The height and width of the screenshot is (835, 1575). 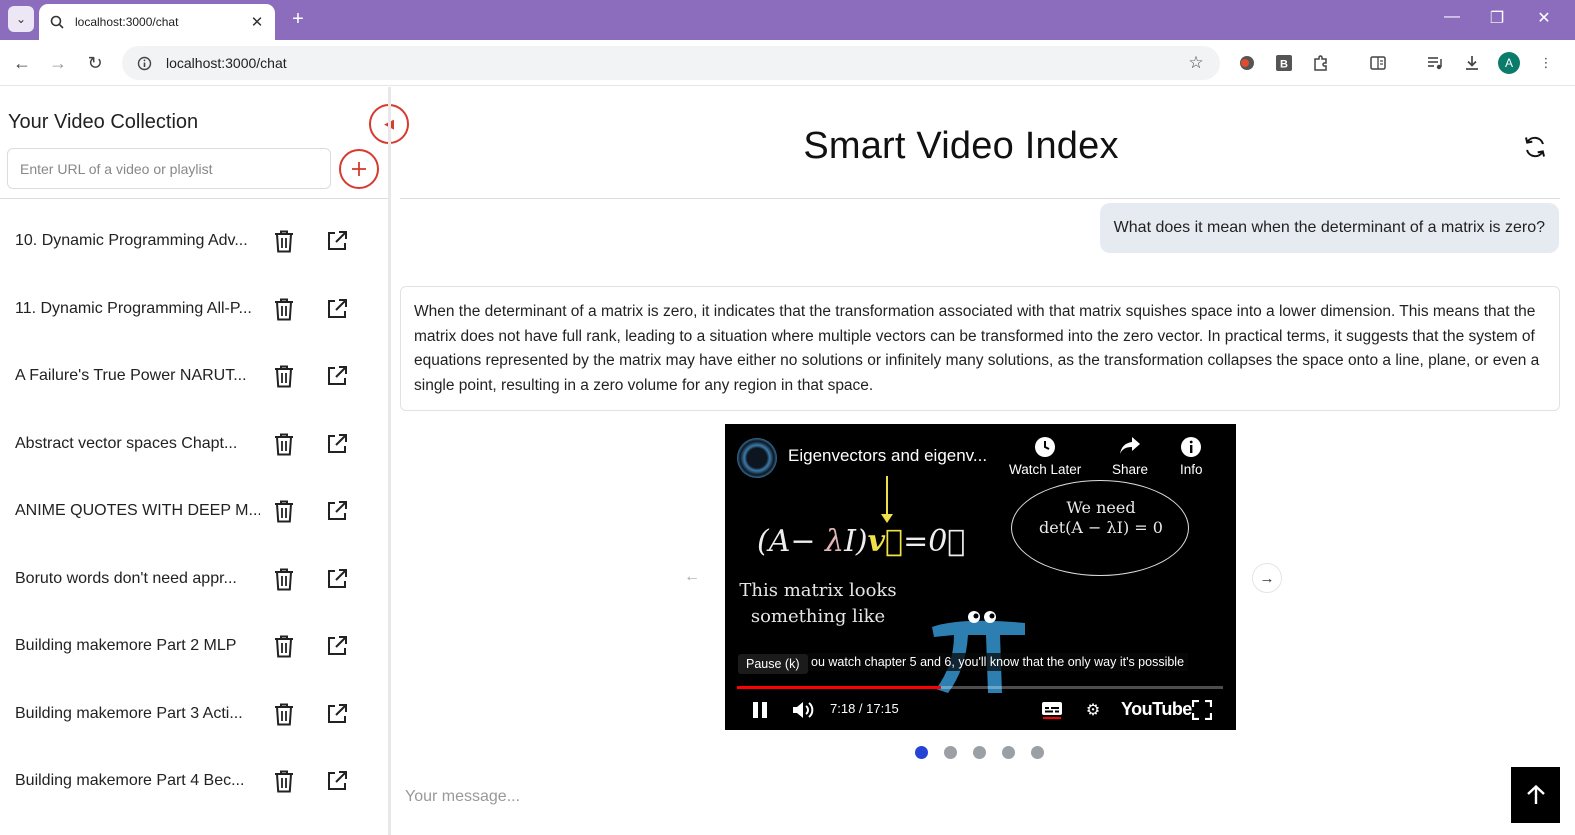 I want to click on forward-button: →, so click(x=58, y=63).